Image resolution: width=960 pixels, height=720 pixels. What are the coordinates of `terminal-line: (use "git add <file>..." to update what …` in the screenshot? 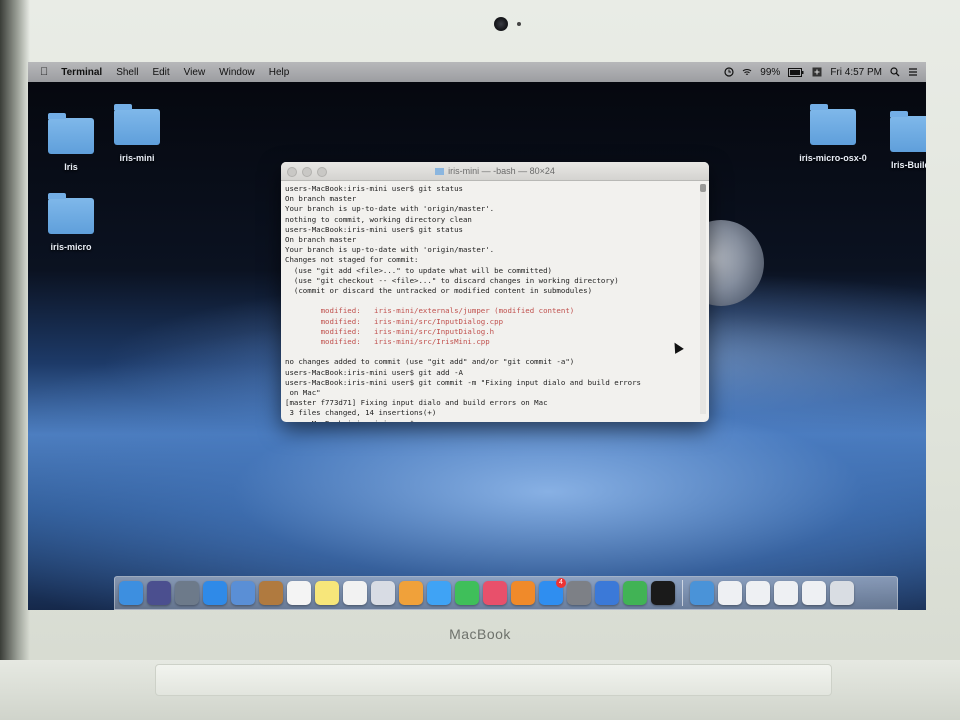 It's located at (418, 270).